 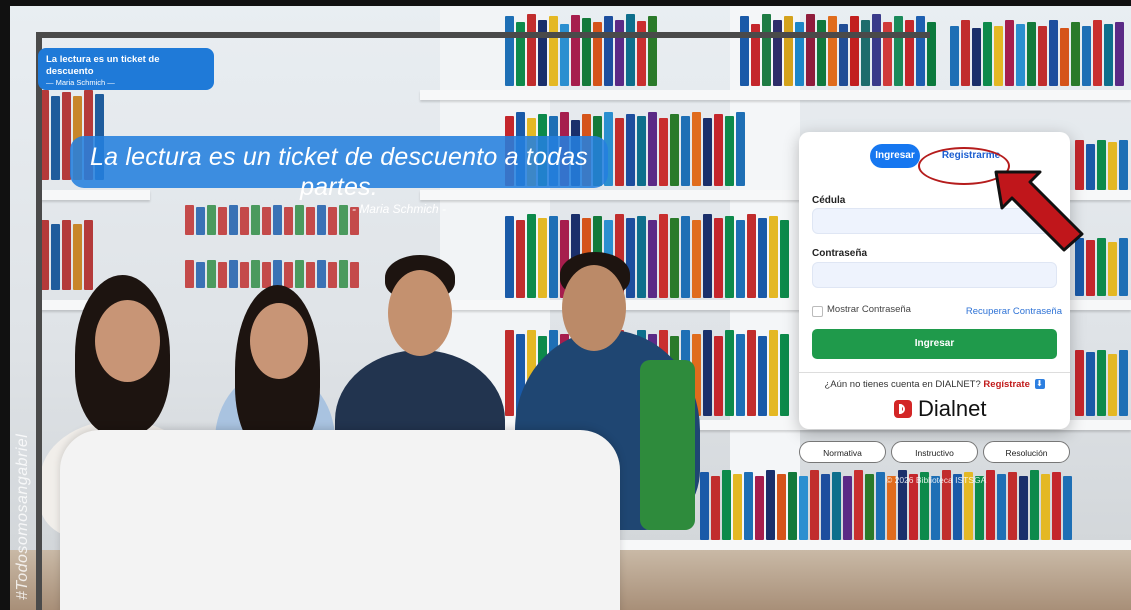 I want to click on document-links: Normativa Instructivo Resolución, so click(x=934, y=452).